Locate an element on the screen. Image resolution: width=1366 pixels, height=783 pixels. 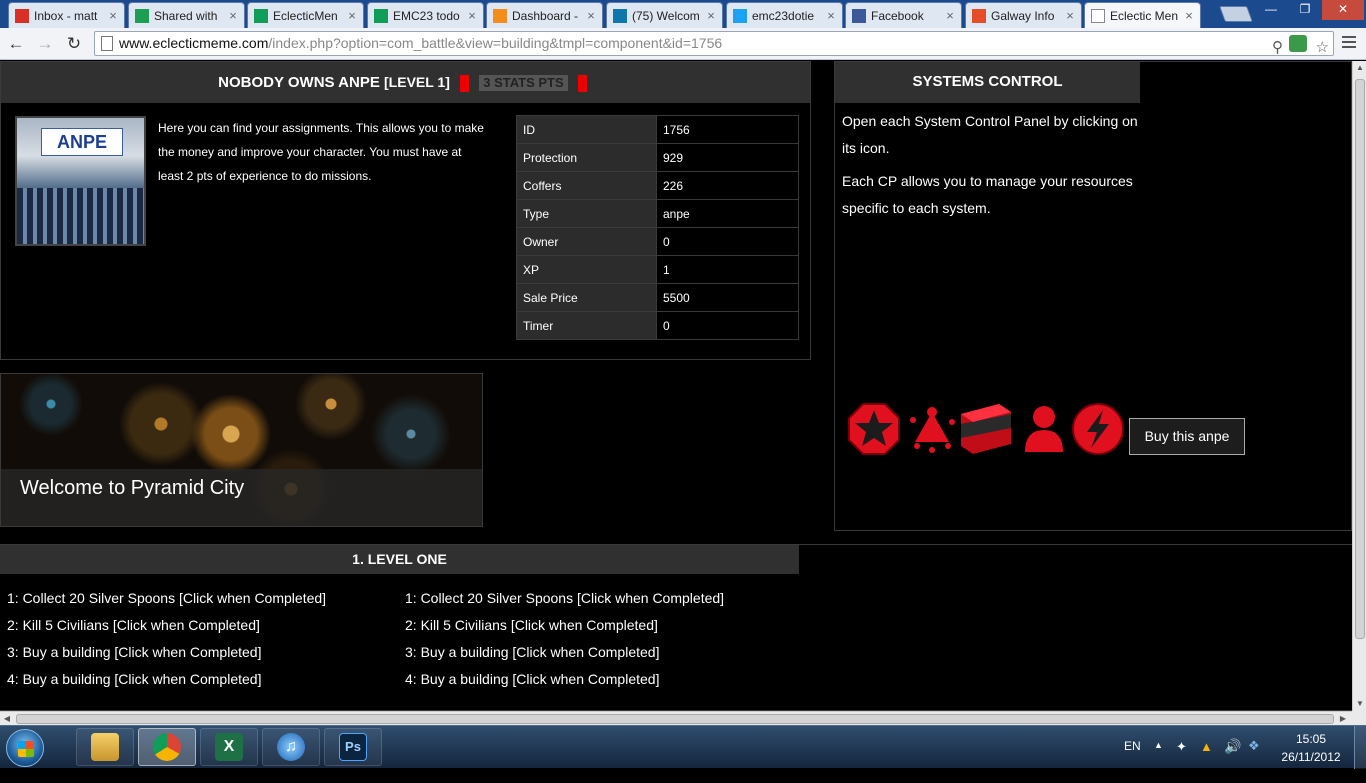
browser-tab: (75) Welcom × is located at coordinates (664, 15).